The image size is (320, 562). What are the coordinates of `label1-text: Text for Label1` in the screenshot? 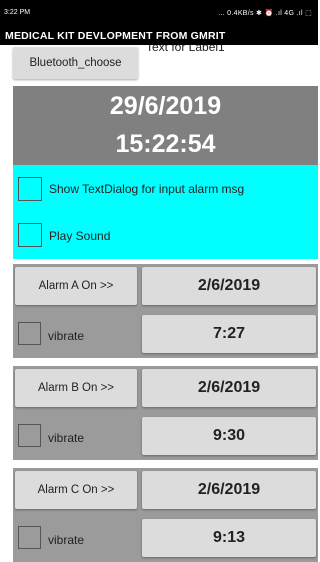 It's located at (185, 49).